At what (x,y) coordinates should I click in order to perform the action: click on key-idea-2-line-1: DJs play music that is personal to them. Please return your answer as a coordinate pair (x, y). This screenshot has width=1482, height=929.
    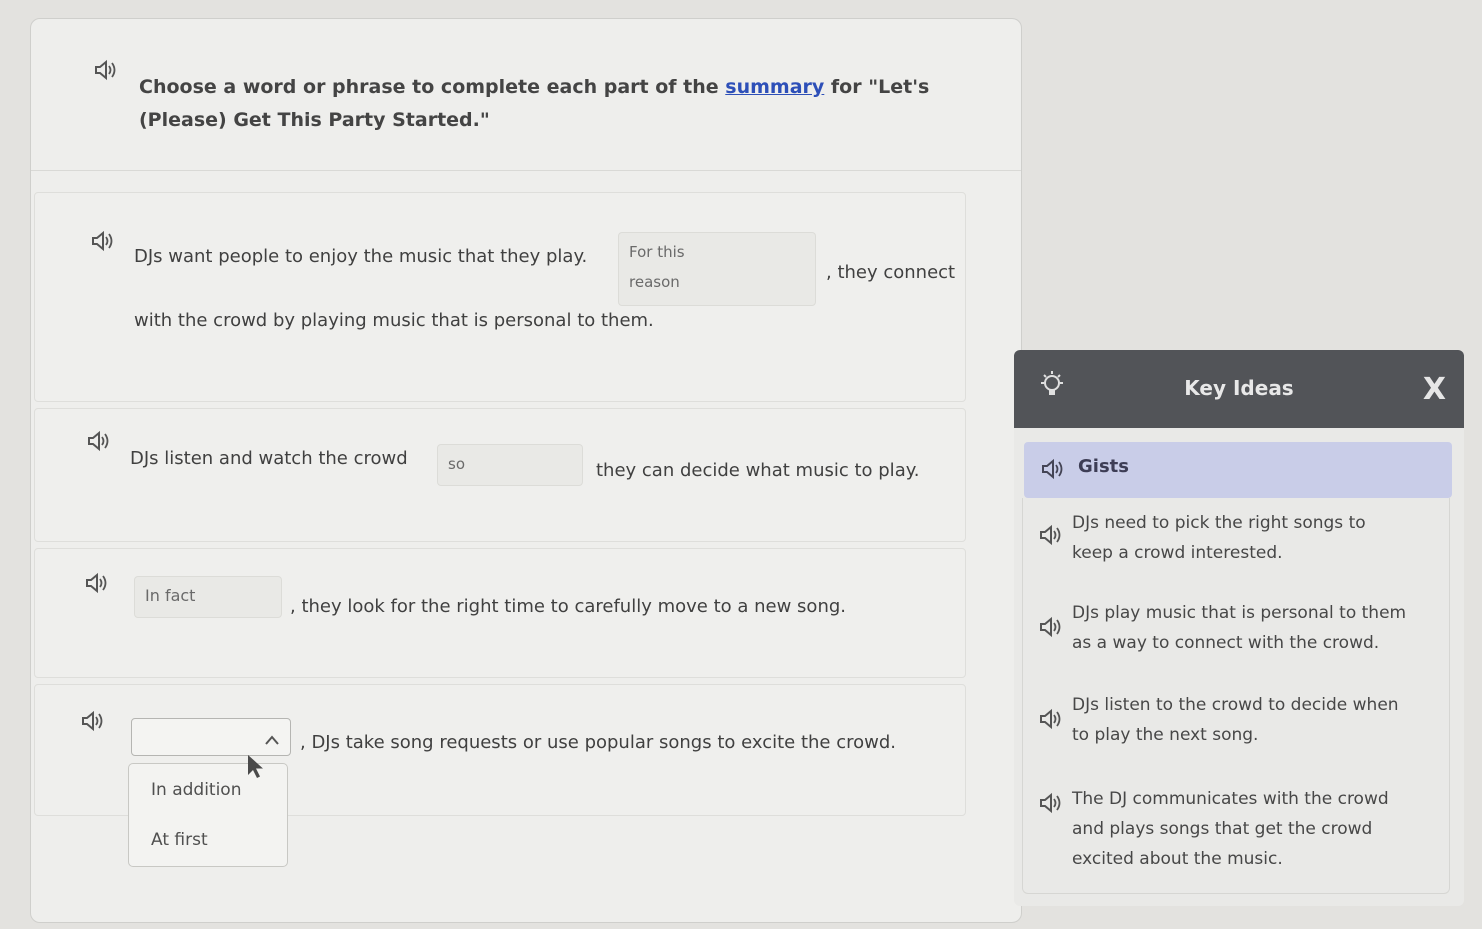
    Looking at the image, I should click on (1239, 613).